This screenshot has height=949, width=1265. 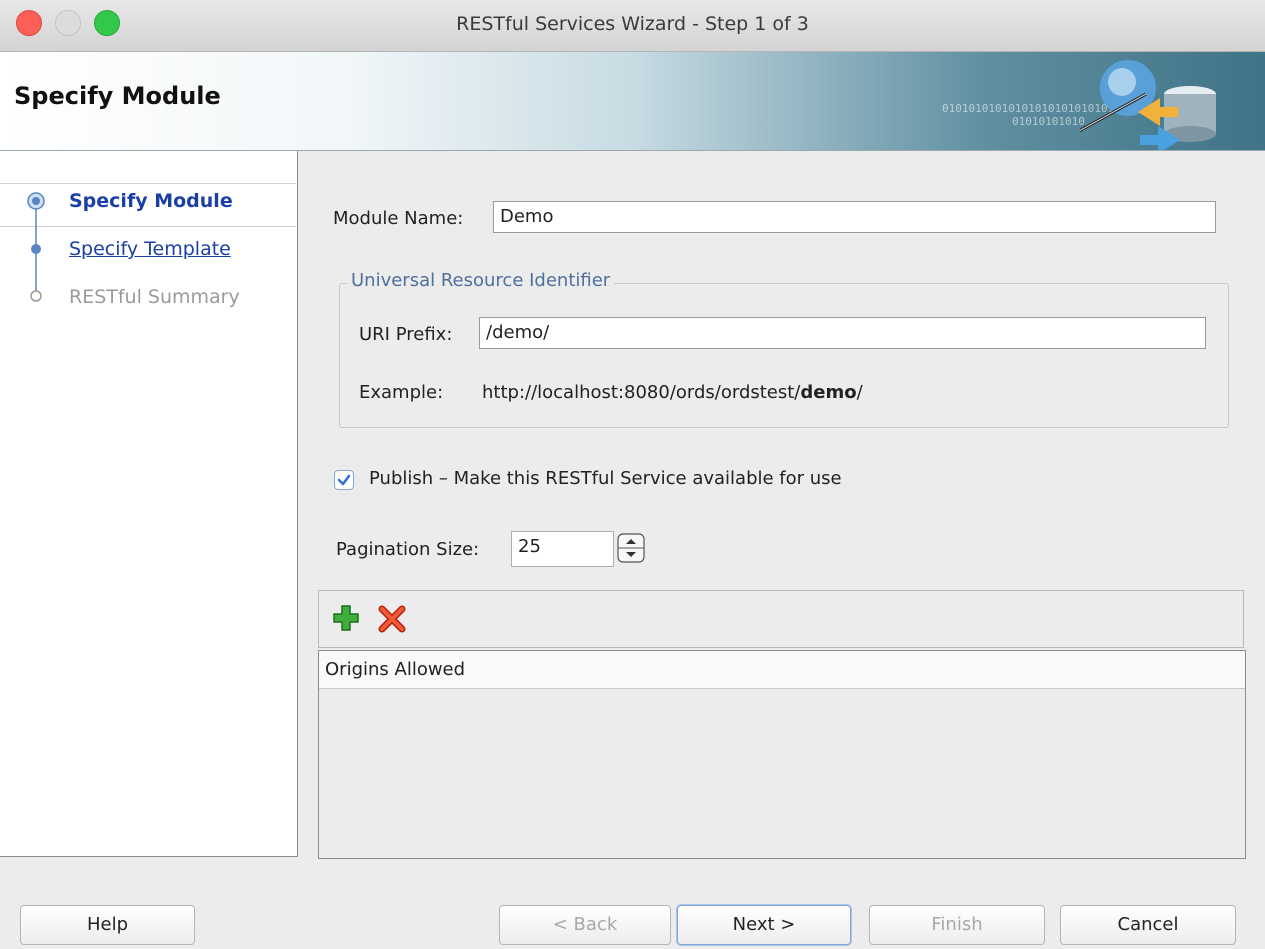 I want to click on cancel-button: Cancel, so click(x=1148, y=925).